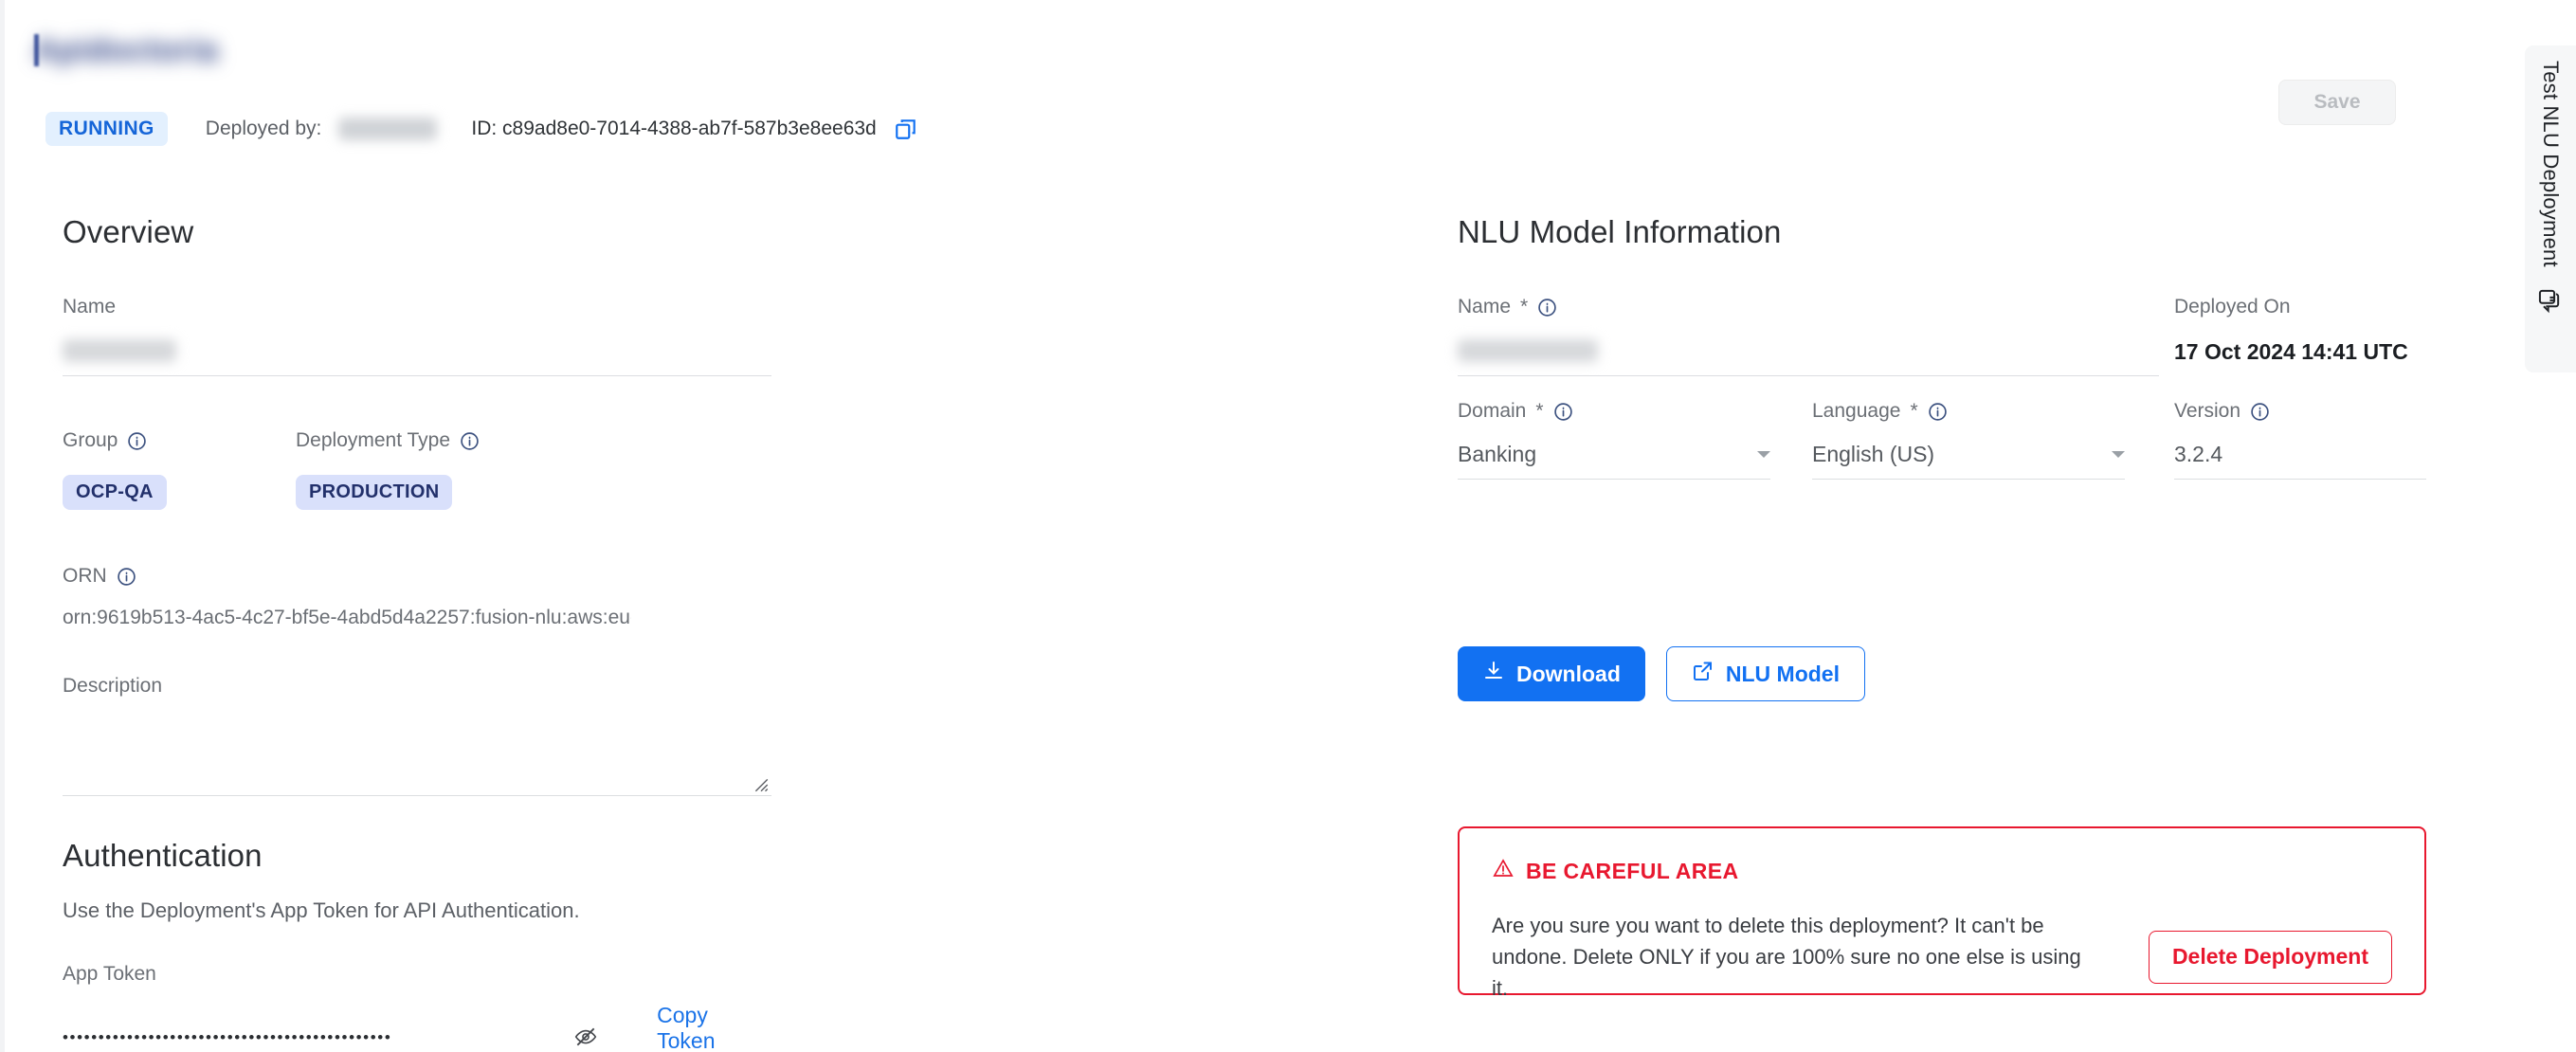 The height and width of the screenshot is (1052, 2576). Describe the element at coordinates (1524, 307) in the screenshot. I see `nlu-name-required: *` at that location.